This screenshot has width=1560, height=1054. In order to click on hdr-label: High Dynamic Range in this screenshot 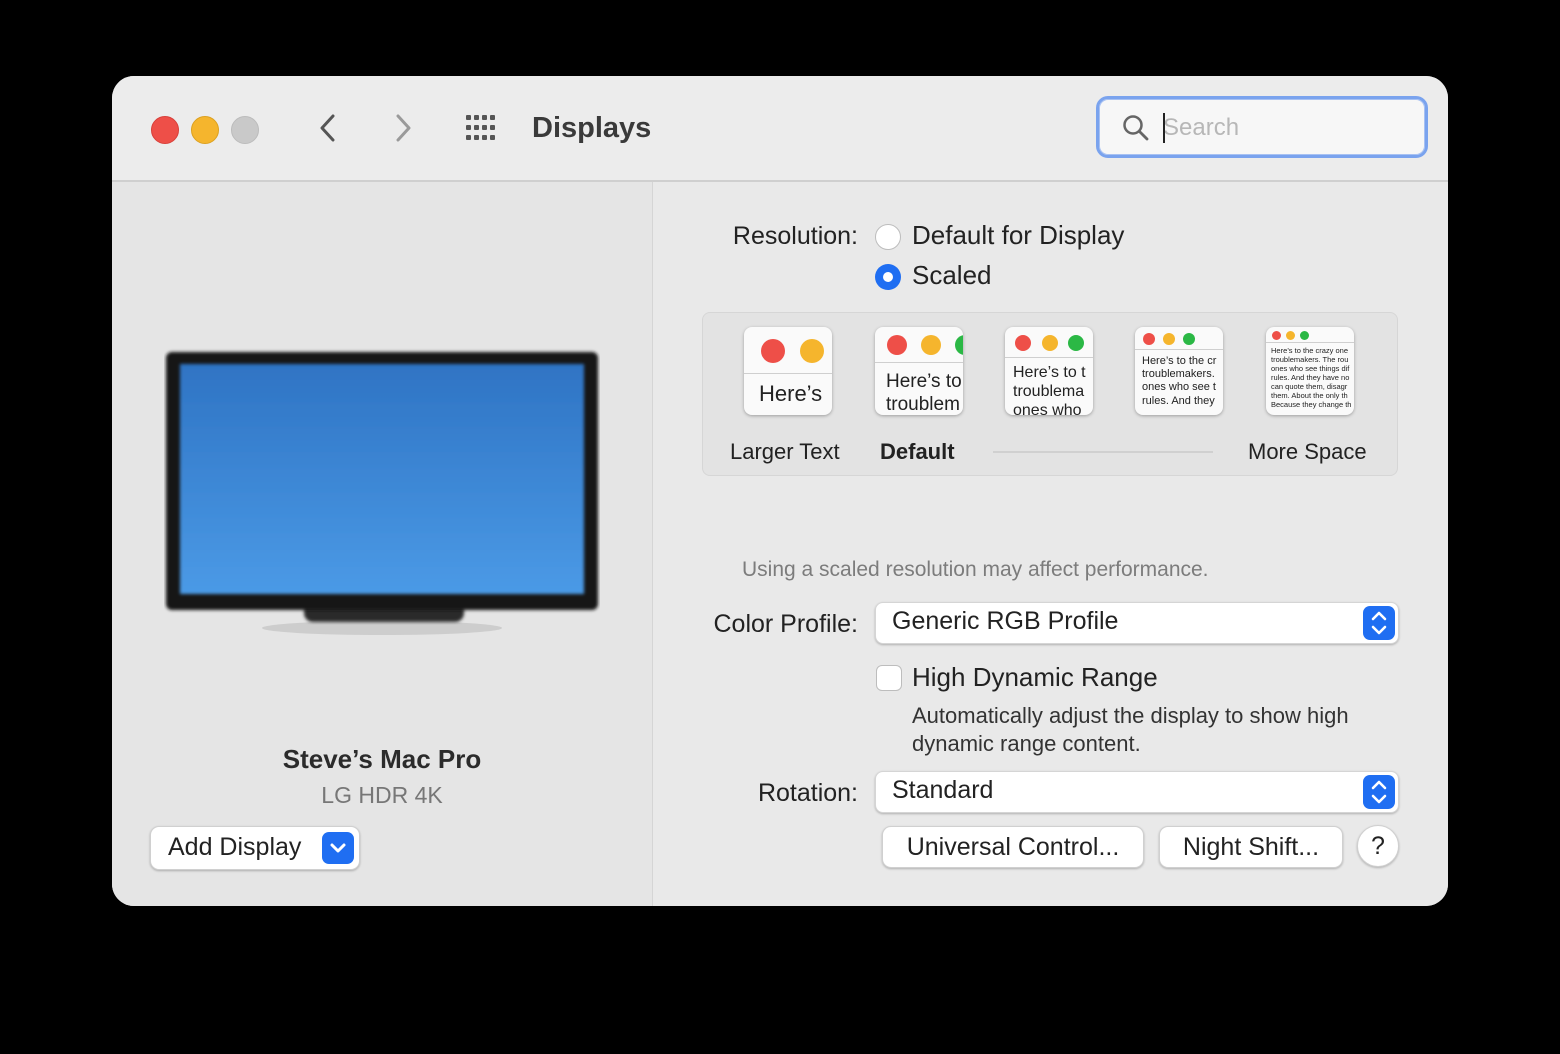, I will do `click(1035, 677)`.